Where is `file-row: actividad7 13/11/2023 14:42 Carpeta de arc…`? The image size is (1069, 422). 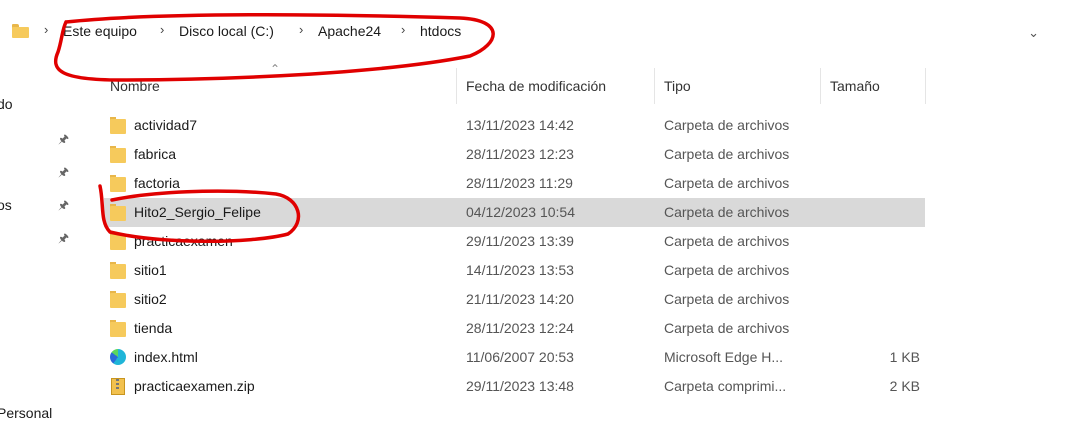
file-row: actividad7 13/11/2023 14:42 Carpeta de arc… is located at coordinates (514, 125).